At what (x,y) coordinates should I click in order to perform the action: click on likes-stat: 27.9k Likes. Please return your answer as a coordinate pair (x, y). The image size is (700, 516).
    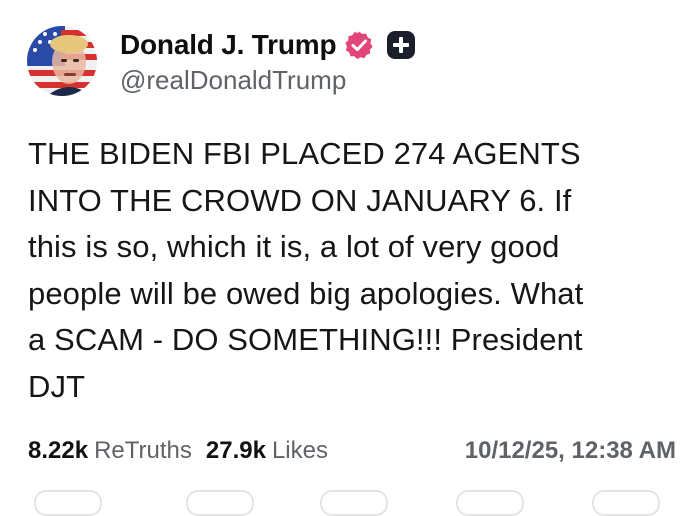
    Looking at the image, I should click on (267, 451).